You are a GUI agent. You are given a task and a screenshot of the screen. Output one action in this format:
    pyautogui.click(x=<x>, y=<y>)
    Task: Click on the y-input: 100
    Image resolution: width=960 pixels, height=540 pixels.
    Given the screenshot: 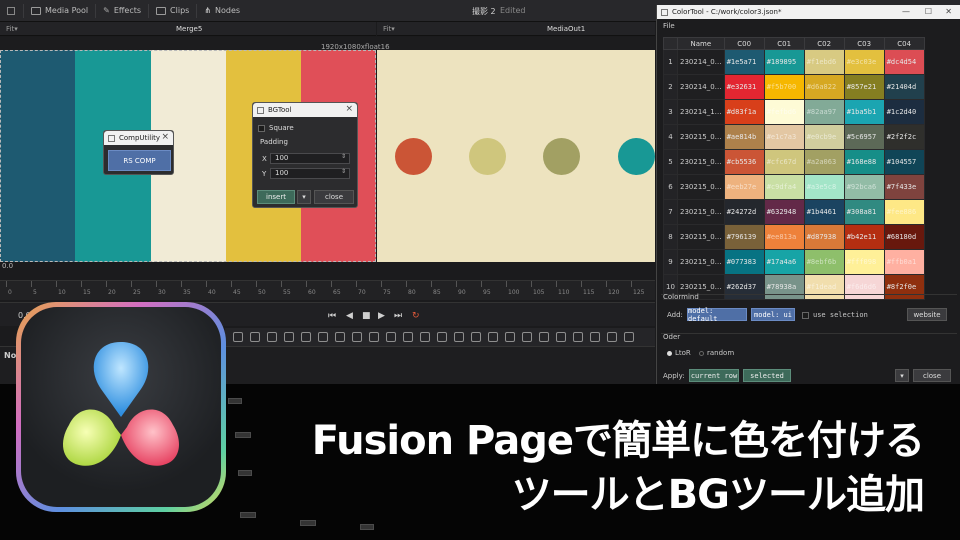 What is the action you would take?
    pyautogui.click(x=310, y=173)
    